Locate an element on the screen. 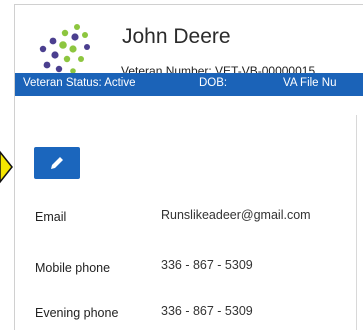 The width and height of the screenshot is (363, 330). edit-button is located at coordinates (57, 163).